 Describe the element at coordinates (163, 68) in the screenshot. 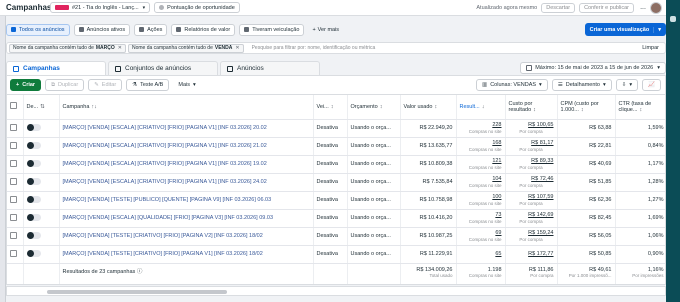

I see `tab-ad-sets: Conjuntos de anúncios` at that location.